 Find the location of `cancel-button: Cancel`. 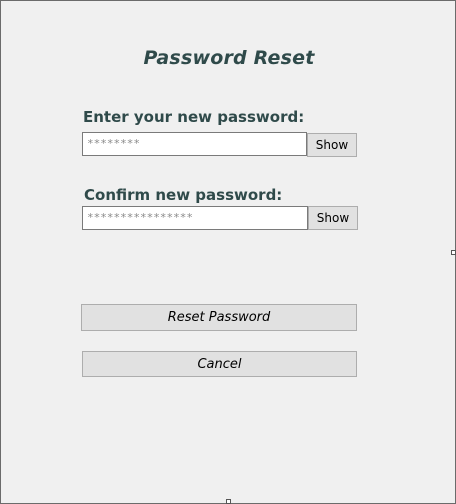

cancel-button: Cancel is located at coordinates (219, 364).